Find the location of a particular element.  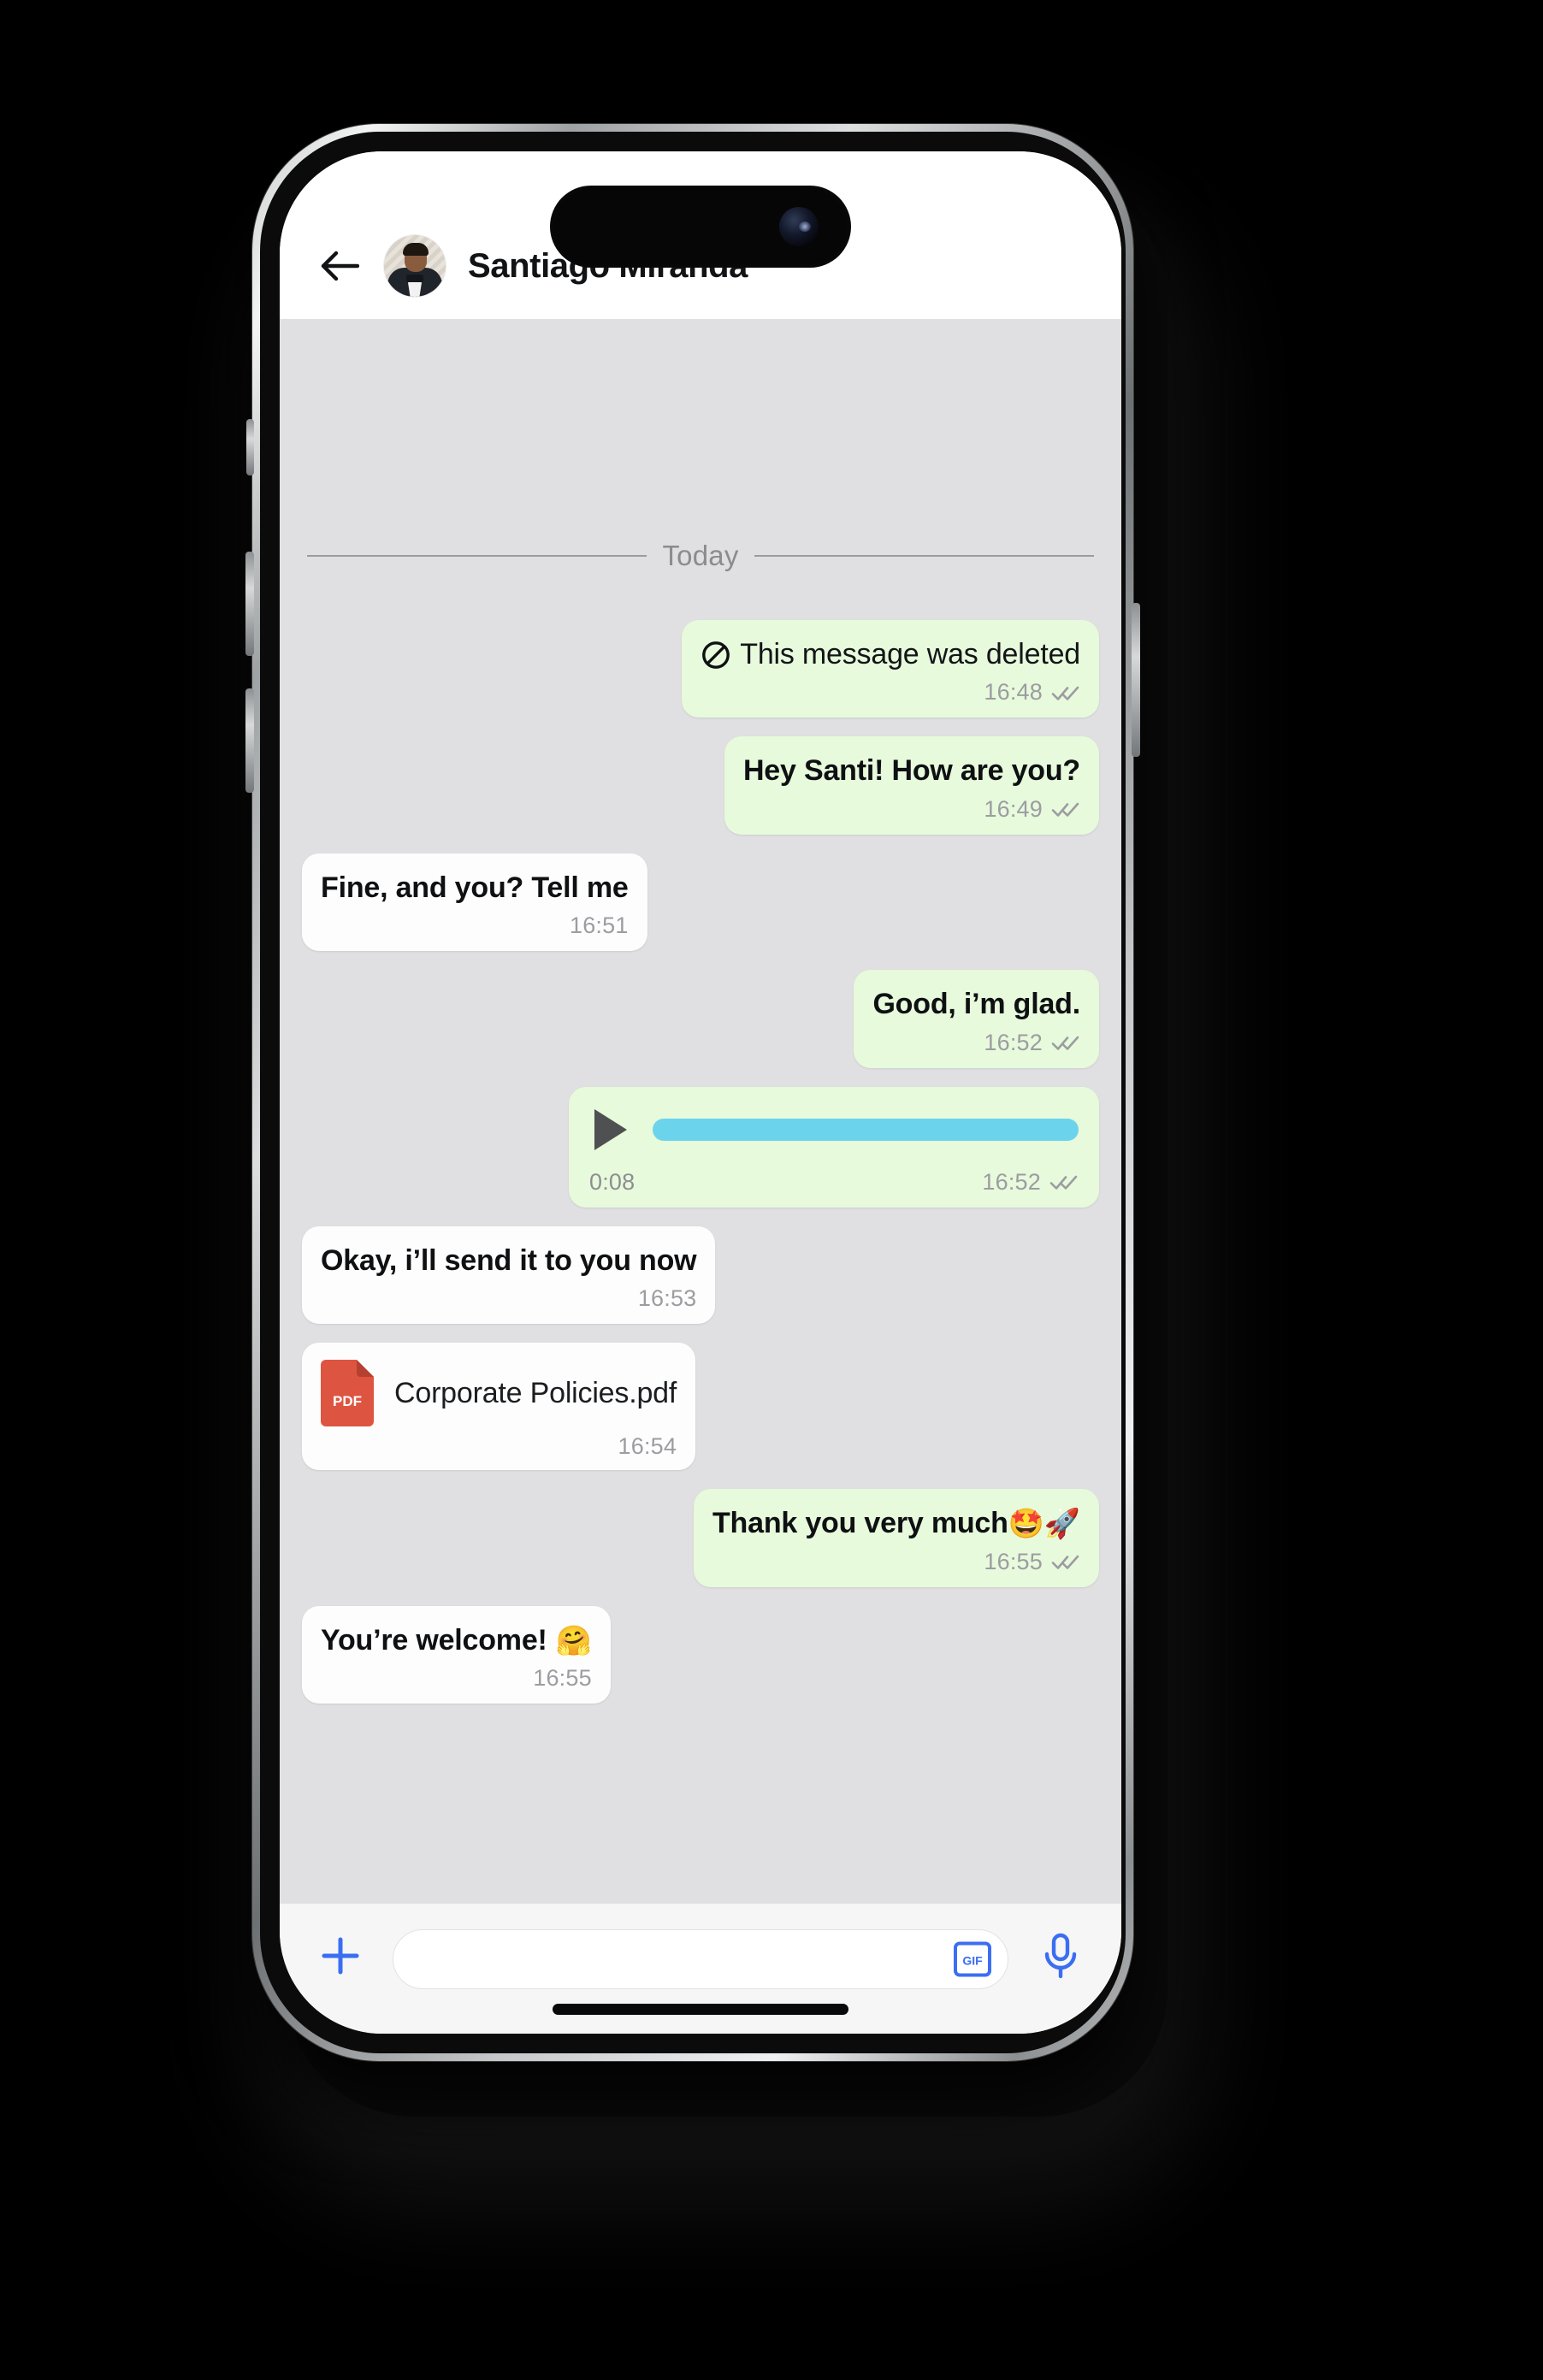

message-bubble-deleted: This message was deleted 16:48 is located at coordinates (890, 669).